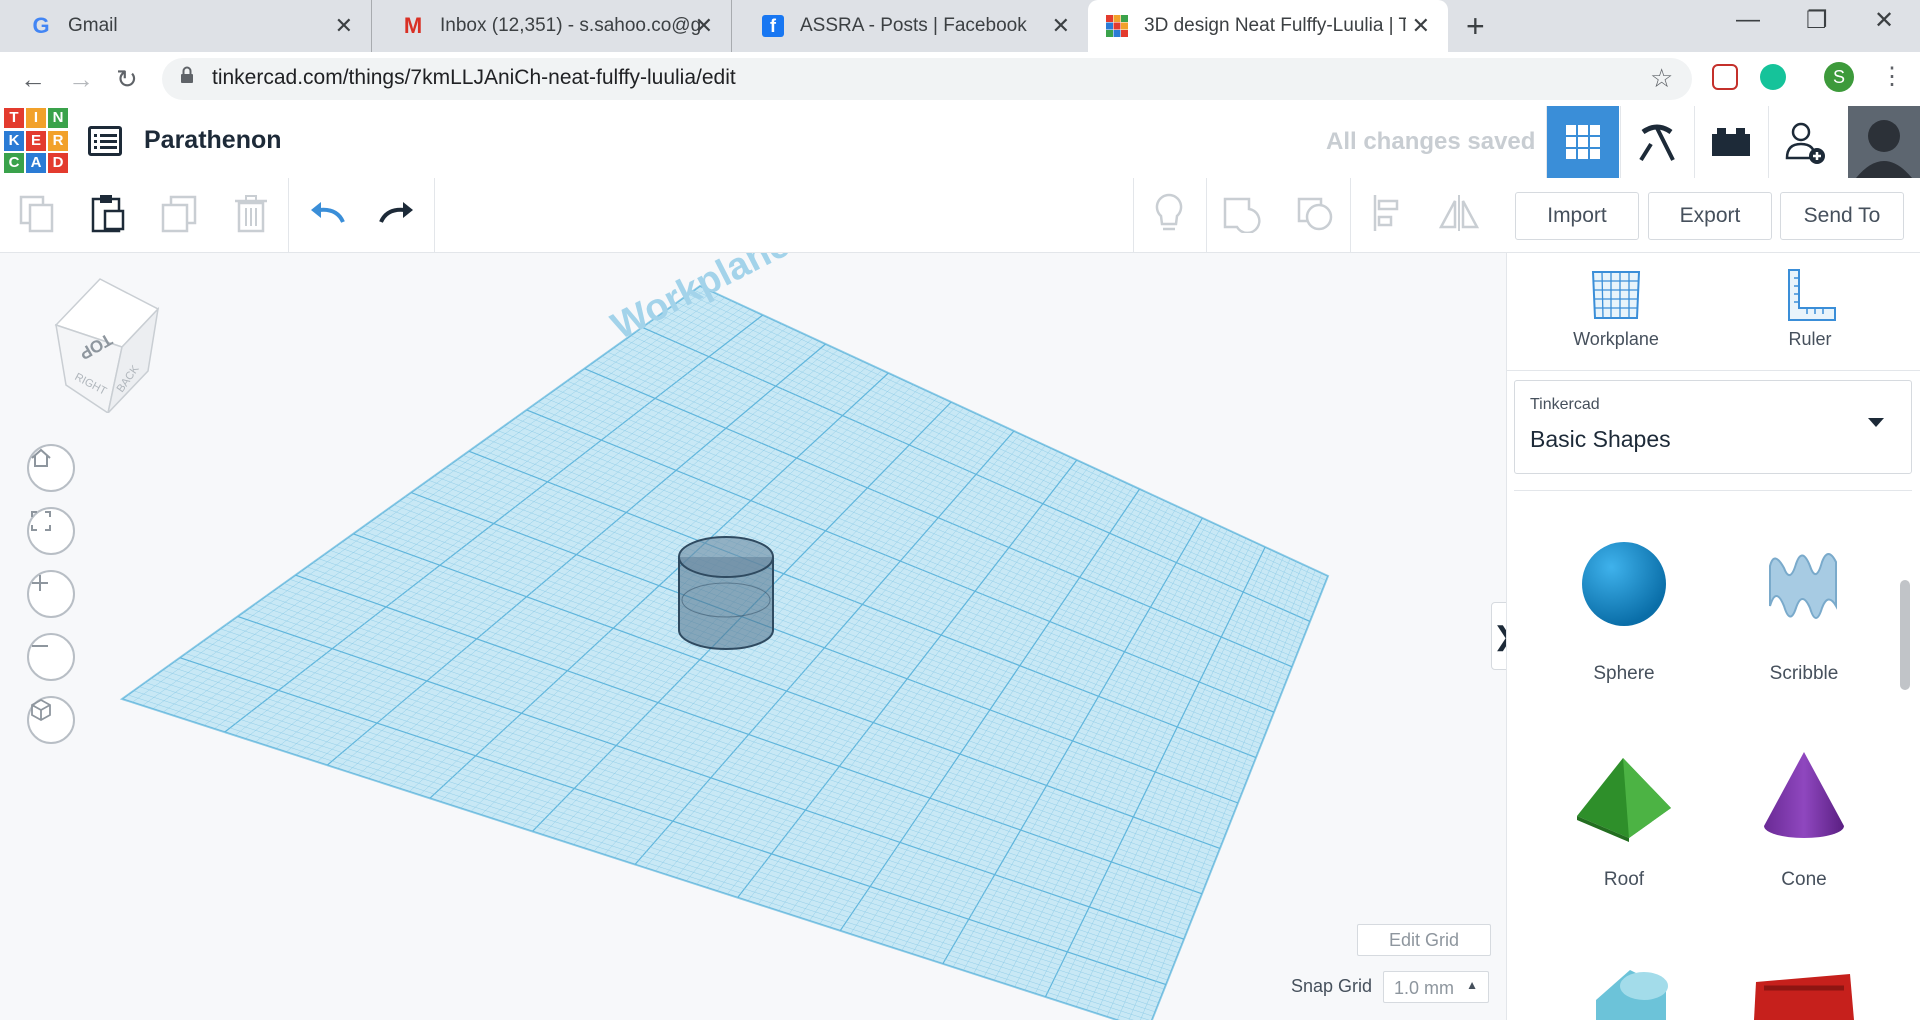 Image resolution: width=1920 pixels, height=1020 pixels. I want to click on ungroup-button, so click(1315, 213).